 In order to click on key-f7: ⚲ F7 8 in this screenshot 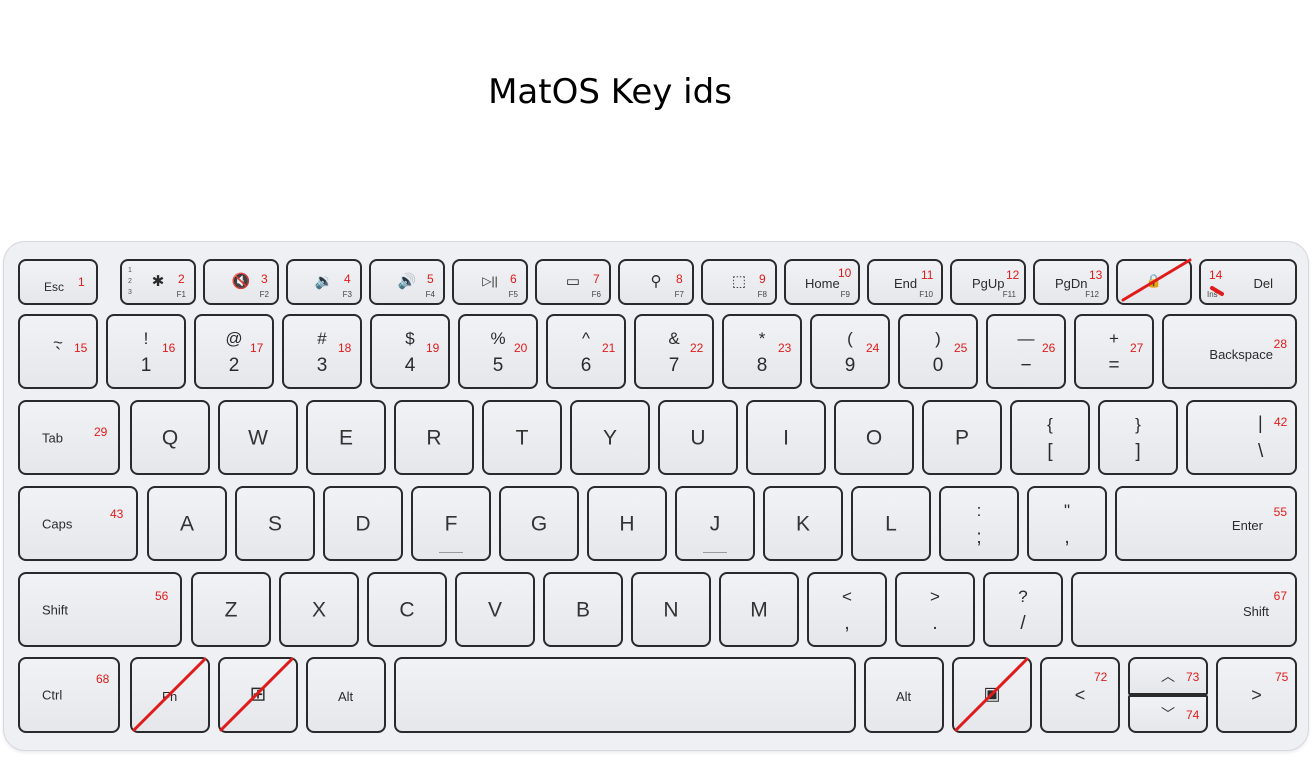, I will do `click(656, 282)`.